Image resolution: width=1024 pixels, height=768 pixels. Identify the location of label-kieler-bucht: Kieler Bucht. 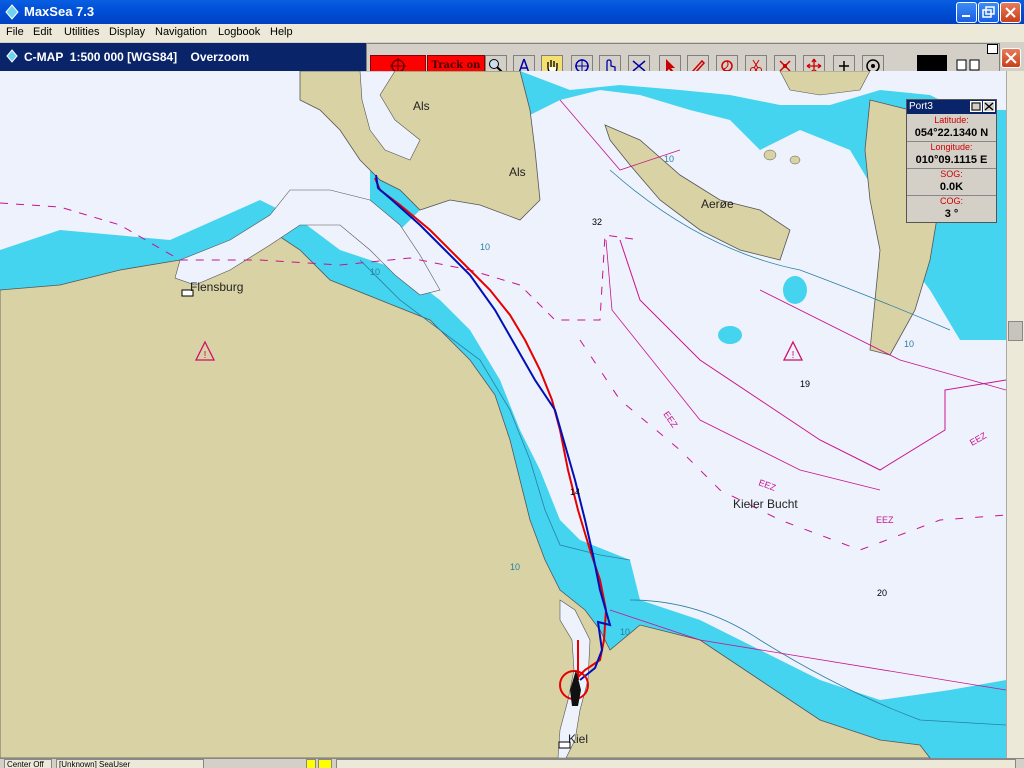
(765, 504).